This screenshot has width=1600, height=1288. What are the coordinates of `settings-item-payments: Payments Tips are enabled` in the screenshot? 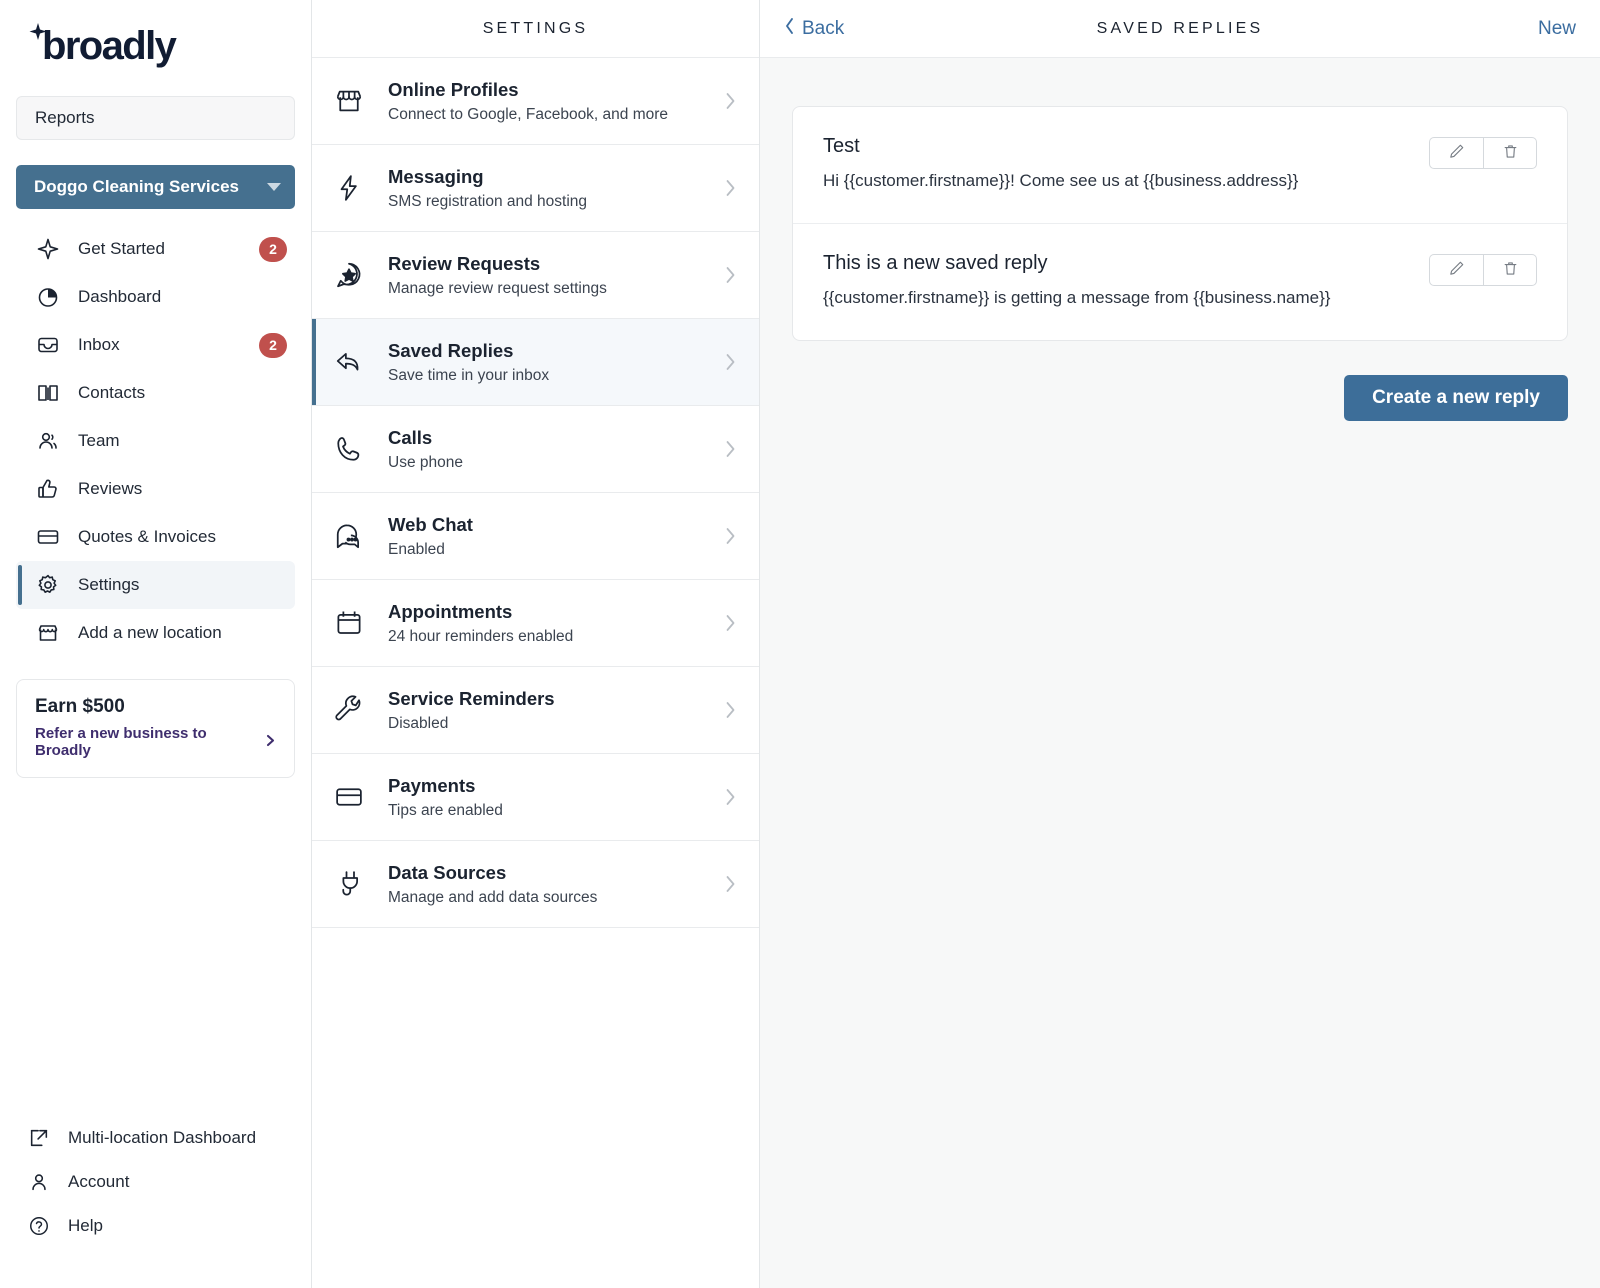 It's located at (535, 797).